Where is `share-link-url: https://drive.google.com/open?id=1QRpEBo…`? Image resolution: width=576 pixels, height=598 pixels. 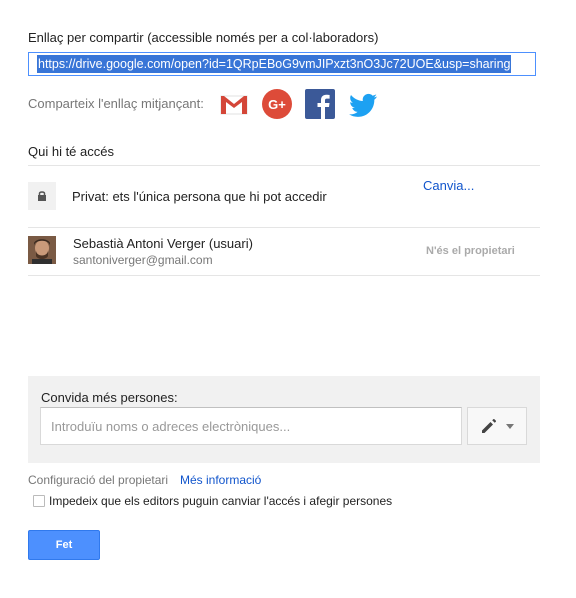
share-link-url: https://drive.google.com/open?id=1QRpEBo… is located at coordinates (274, 64).